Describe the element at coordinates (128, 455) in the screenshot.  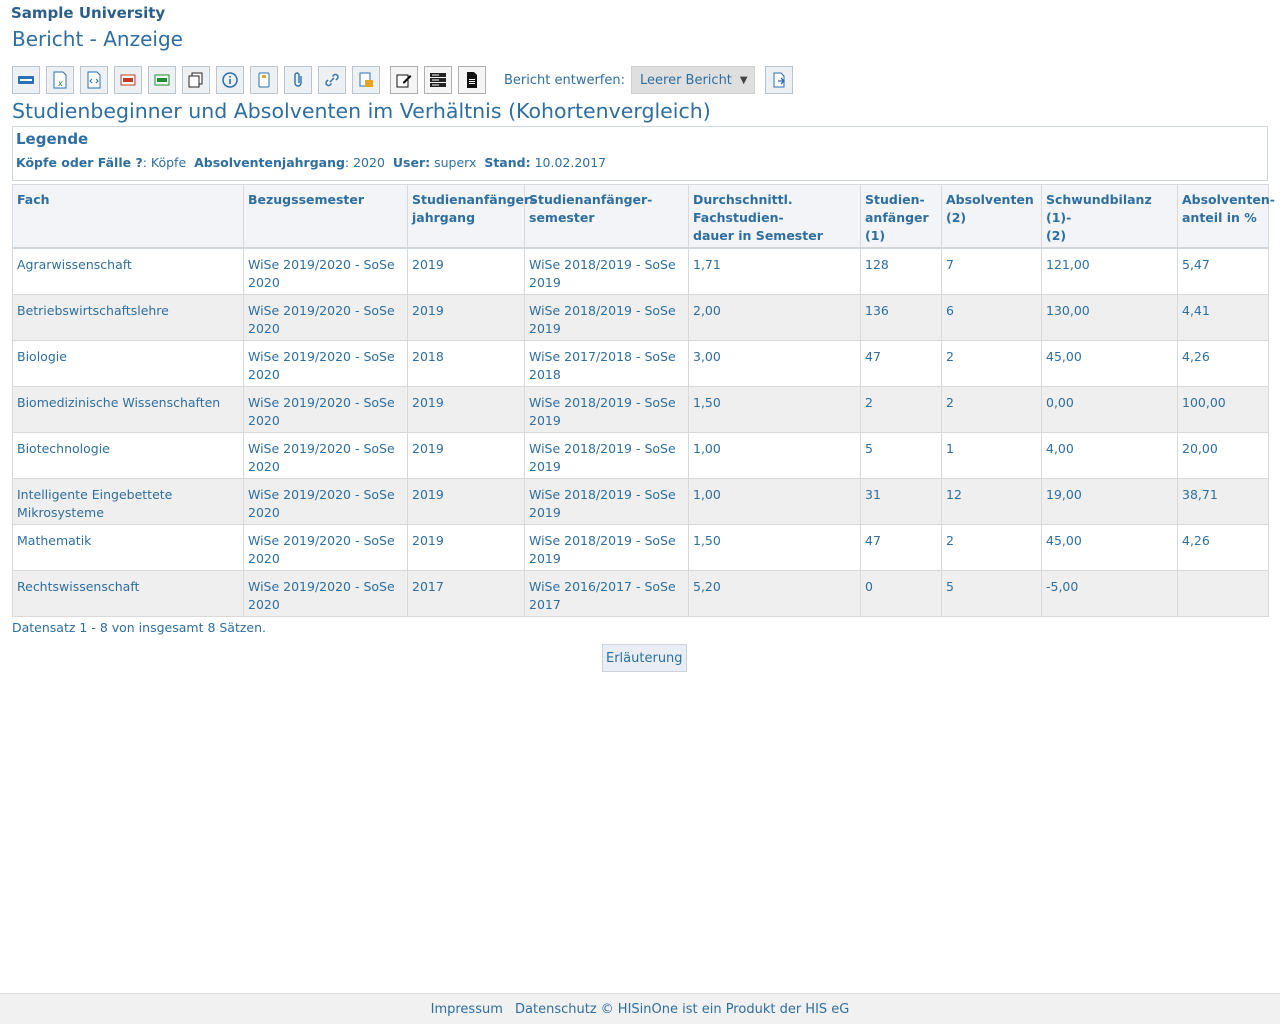
I see `cell-fach: Biotechnologie` at that location.